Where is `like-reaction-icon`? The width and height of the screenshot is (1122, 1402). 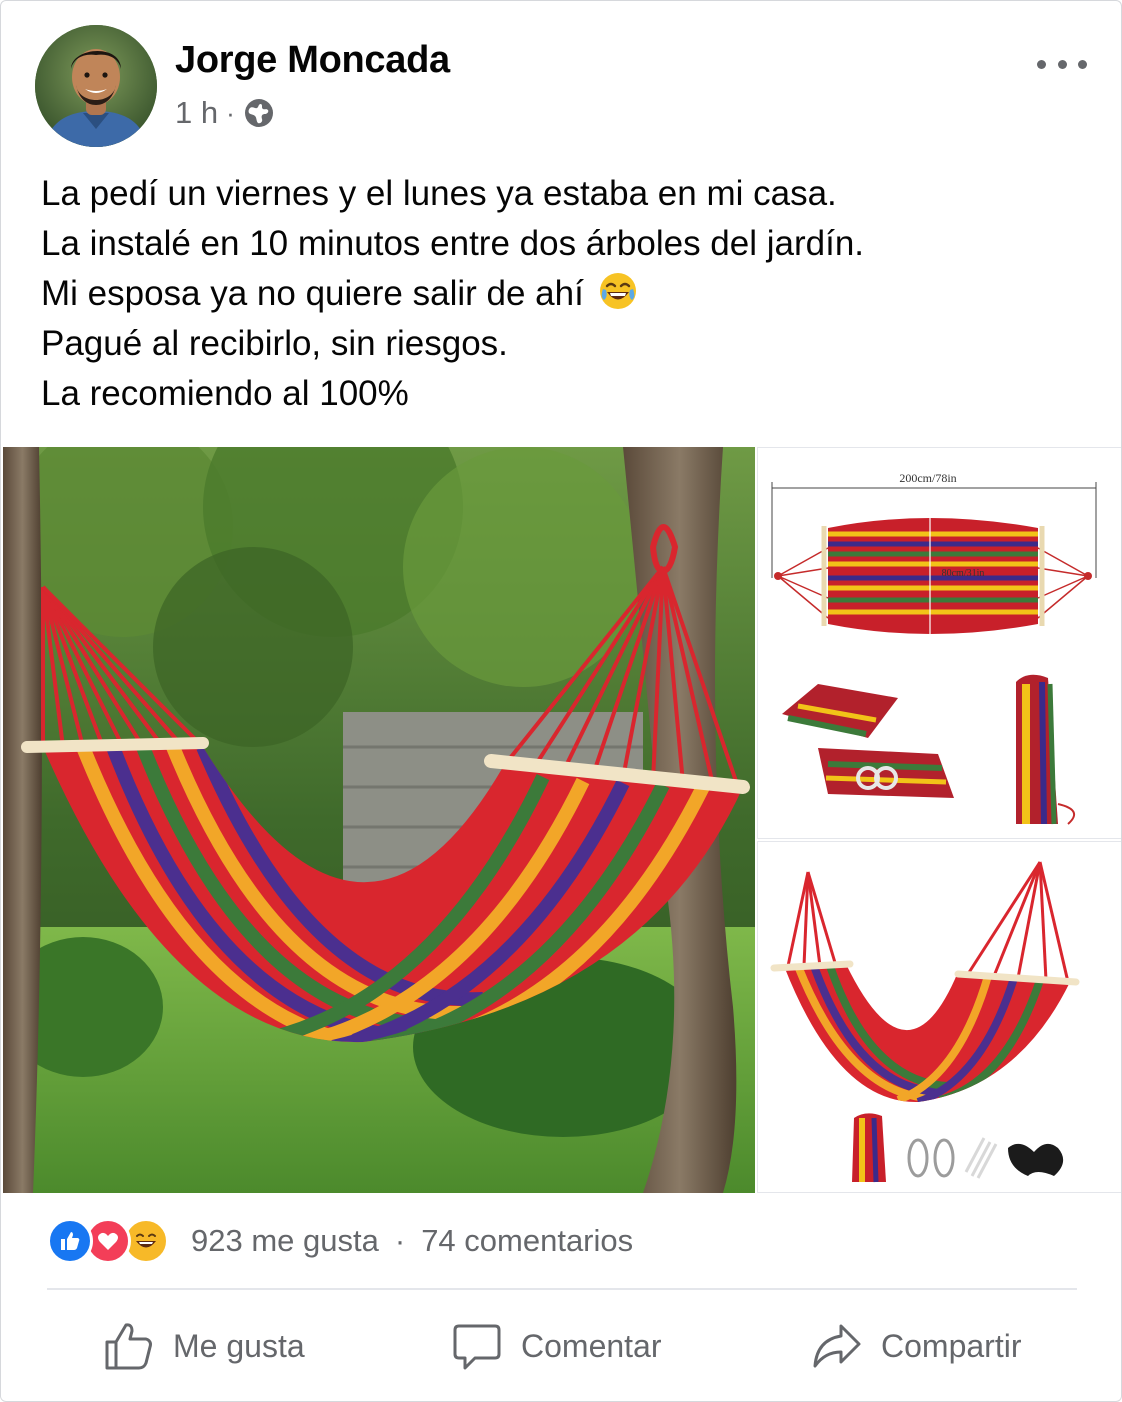 like-reaction-icon is located at coordinates (70, 1241).